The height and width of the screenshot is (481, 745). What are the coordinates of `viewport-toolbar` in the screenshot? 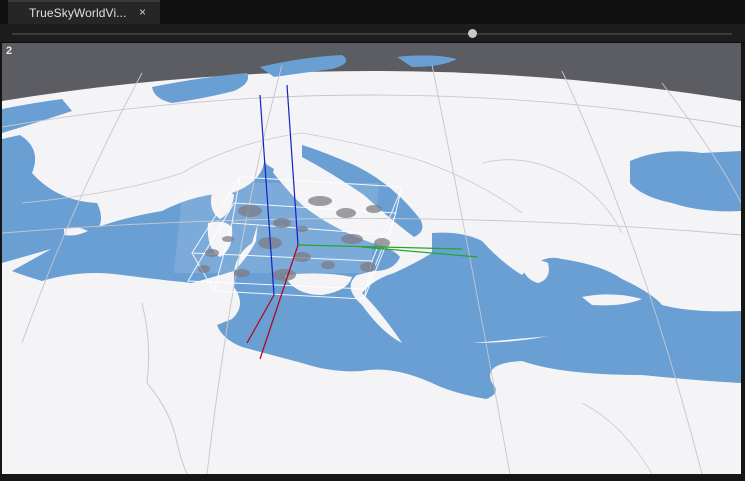 It's located at (372, 33).